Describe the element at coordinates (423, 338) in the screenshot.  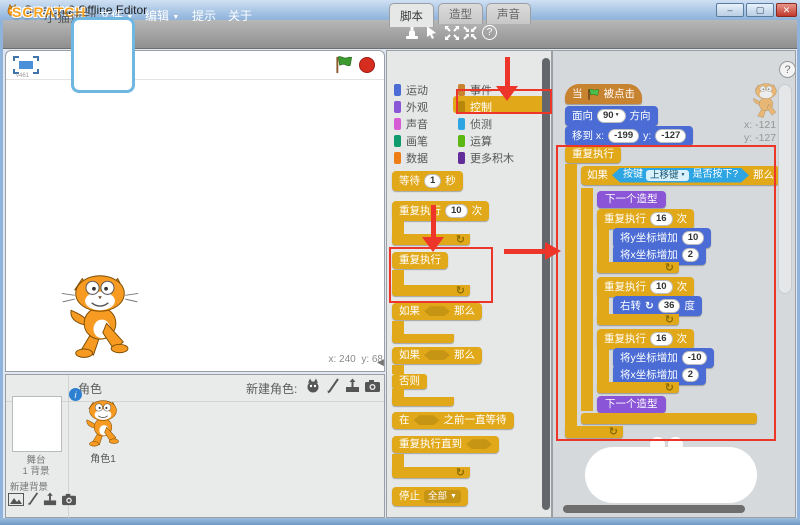
I see `block-if-bottom` at that location.